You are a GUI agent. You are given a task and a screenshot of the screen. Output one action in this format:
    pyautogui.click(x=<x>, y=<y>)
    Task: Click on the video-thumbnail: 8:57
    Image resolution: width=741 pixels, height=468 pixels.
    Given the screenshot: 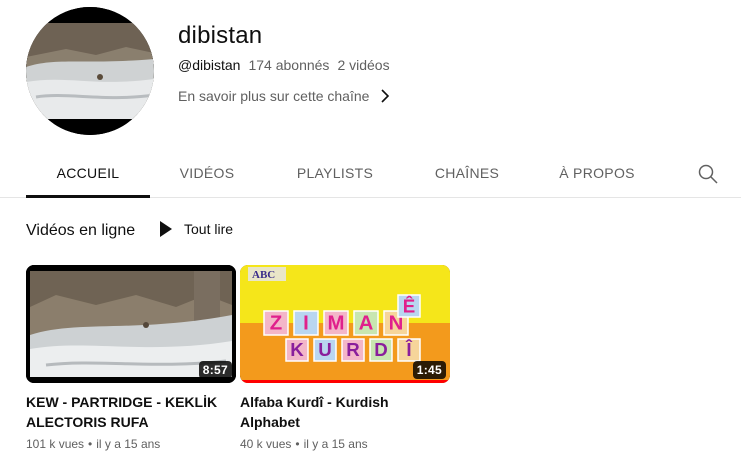 What is the action you would take?
    pyautogui.click(x=131, y=324)
    